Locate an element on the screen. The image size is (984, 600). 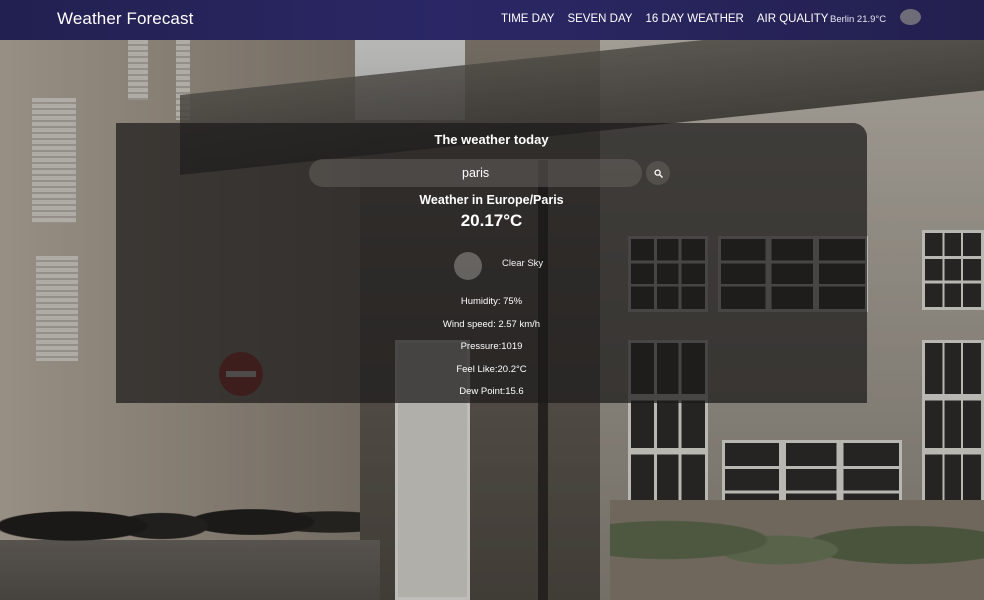
search-button is located at coordinates (658, 173).